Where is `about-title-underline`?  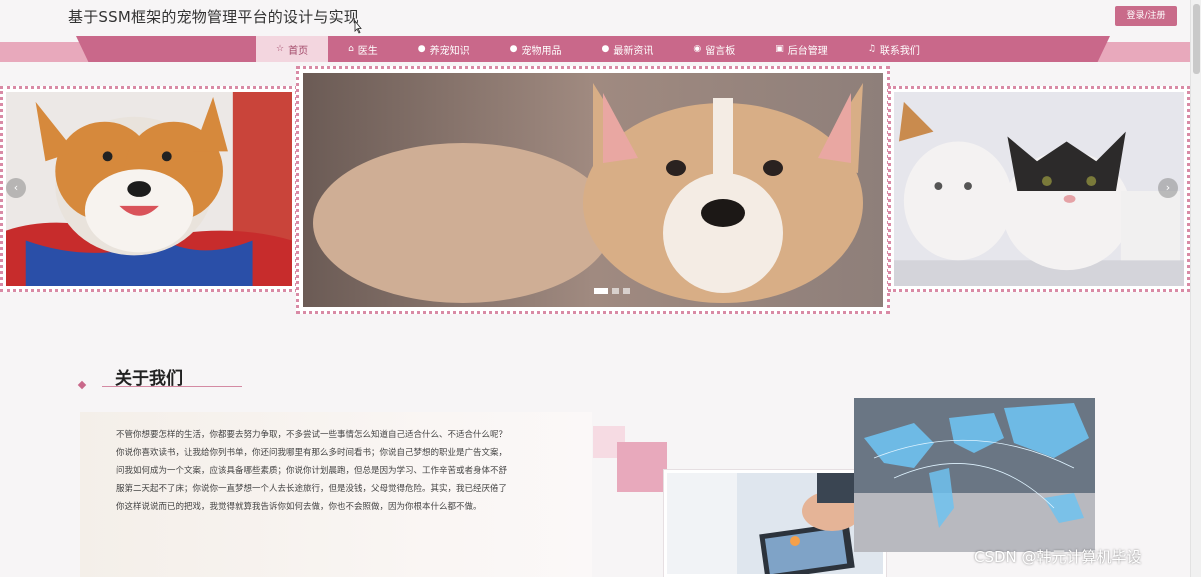
about-title-underline is located at coordinates (172, 386).